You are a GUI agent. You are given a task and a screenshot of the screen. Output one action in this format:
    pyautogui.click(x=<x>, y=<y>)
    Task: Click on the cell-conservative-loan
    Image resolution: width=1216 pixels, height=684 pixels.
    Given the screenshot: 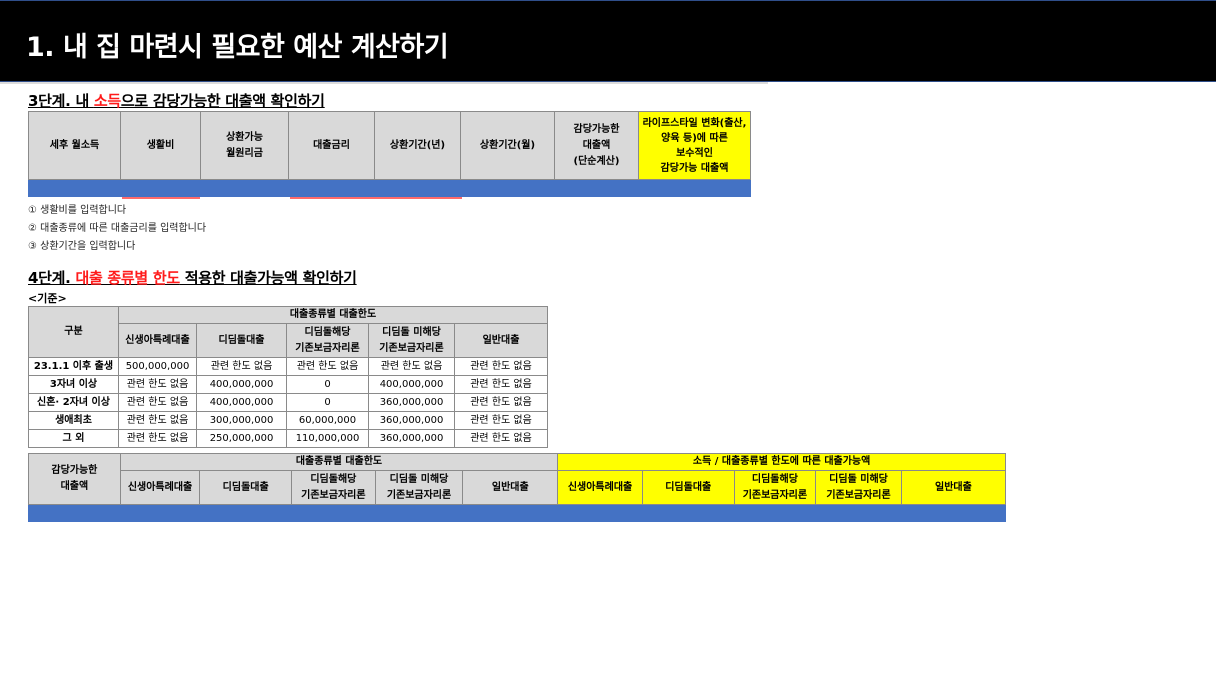 What is the action you would take?
    pyautogui.click(x=694, y=188)
    